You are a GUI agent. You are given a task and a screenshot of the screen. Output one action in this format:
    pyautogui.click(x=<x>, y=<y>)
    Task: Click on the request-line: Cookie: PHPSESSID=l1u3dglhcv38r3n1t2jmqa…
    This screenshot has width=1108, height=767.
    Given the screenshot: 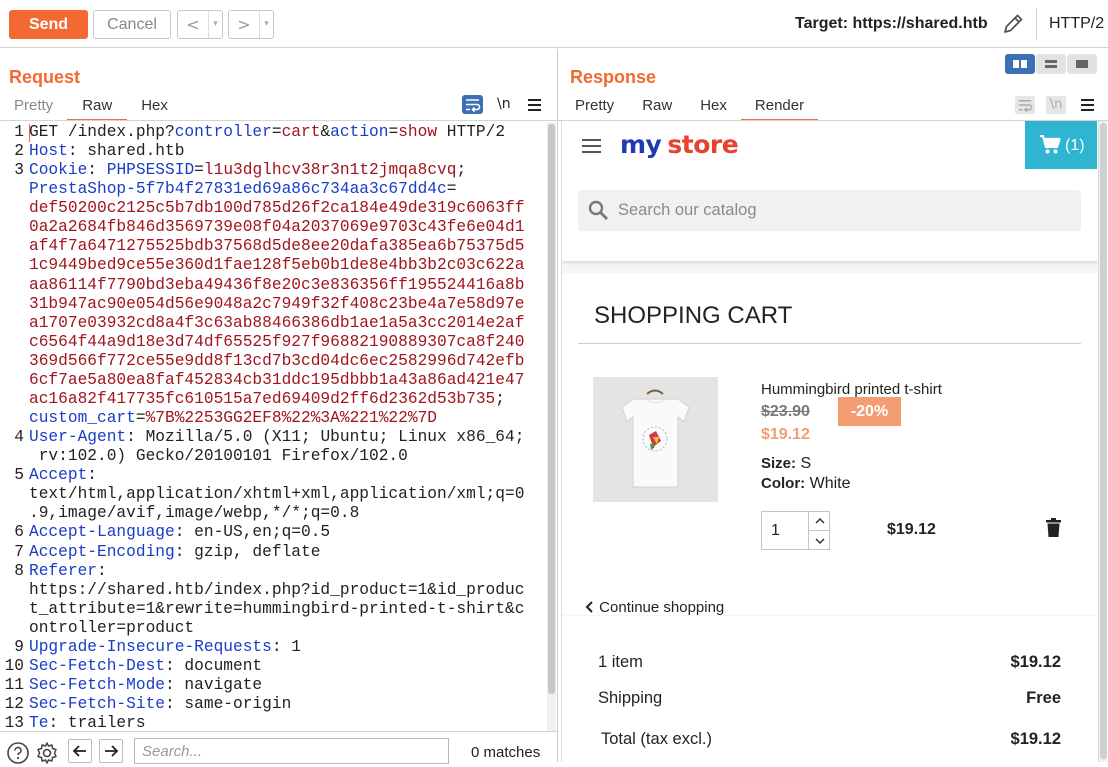 What is the action you would take?
    pyautogui.click(x=247, y=170)
    